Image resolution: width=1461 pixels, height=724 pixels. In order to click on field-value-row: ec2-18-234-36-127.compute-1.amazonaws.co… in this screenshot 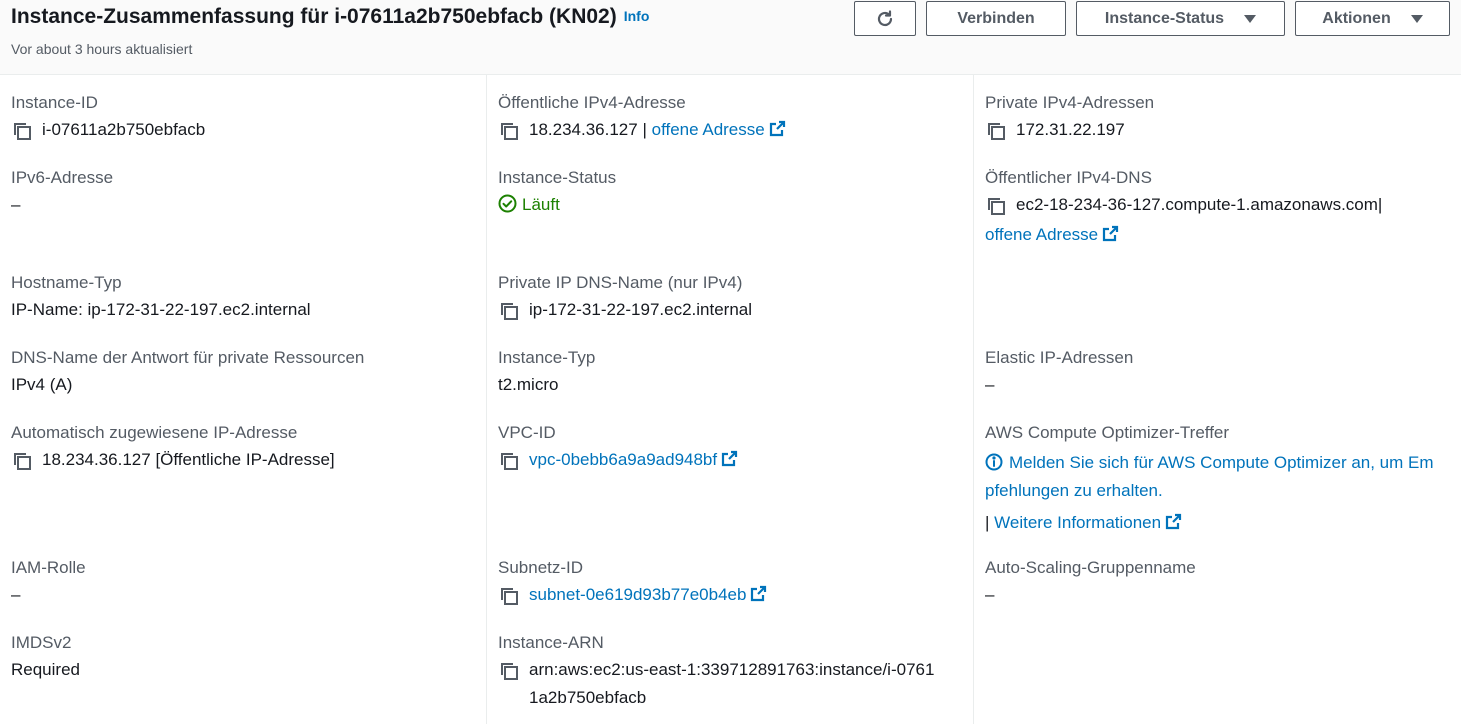, I will do `click(1220, 205)`.